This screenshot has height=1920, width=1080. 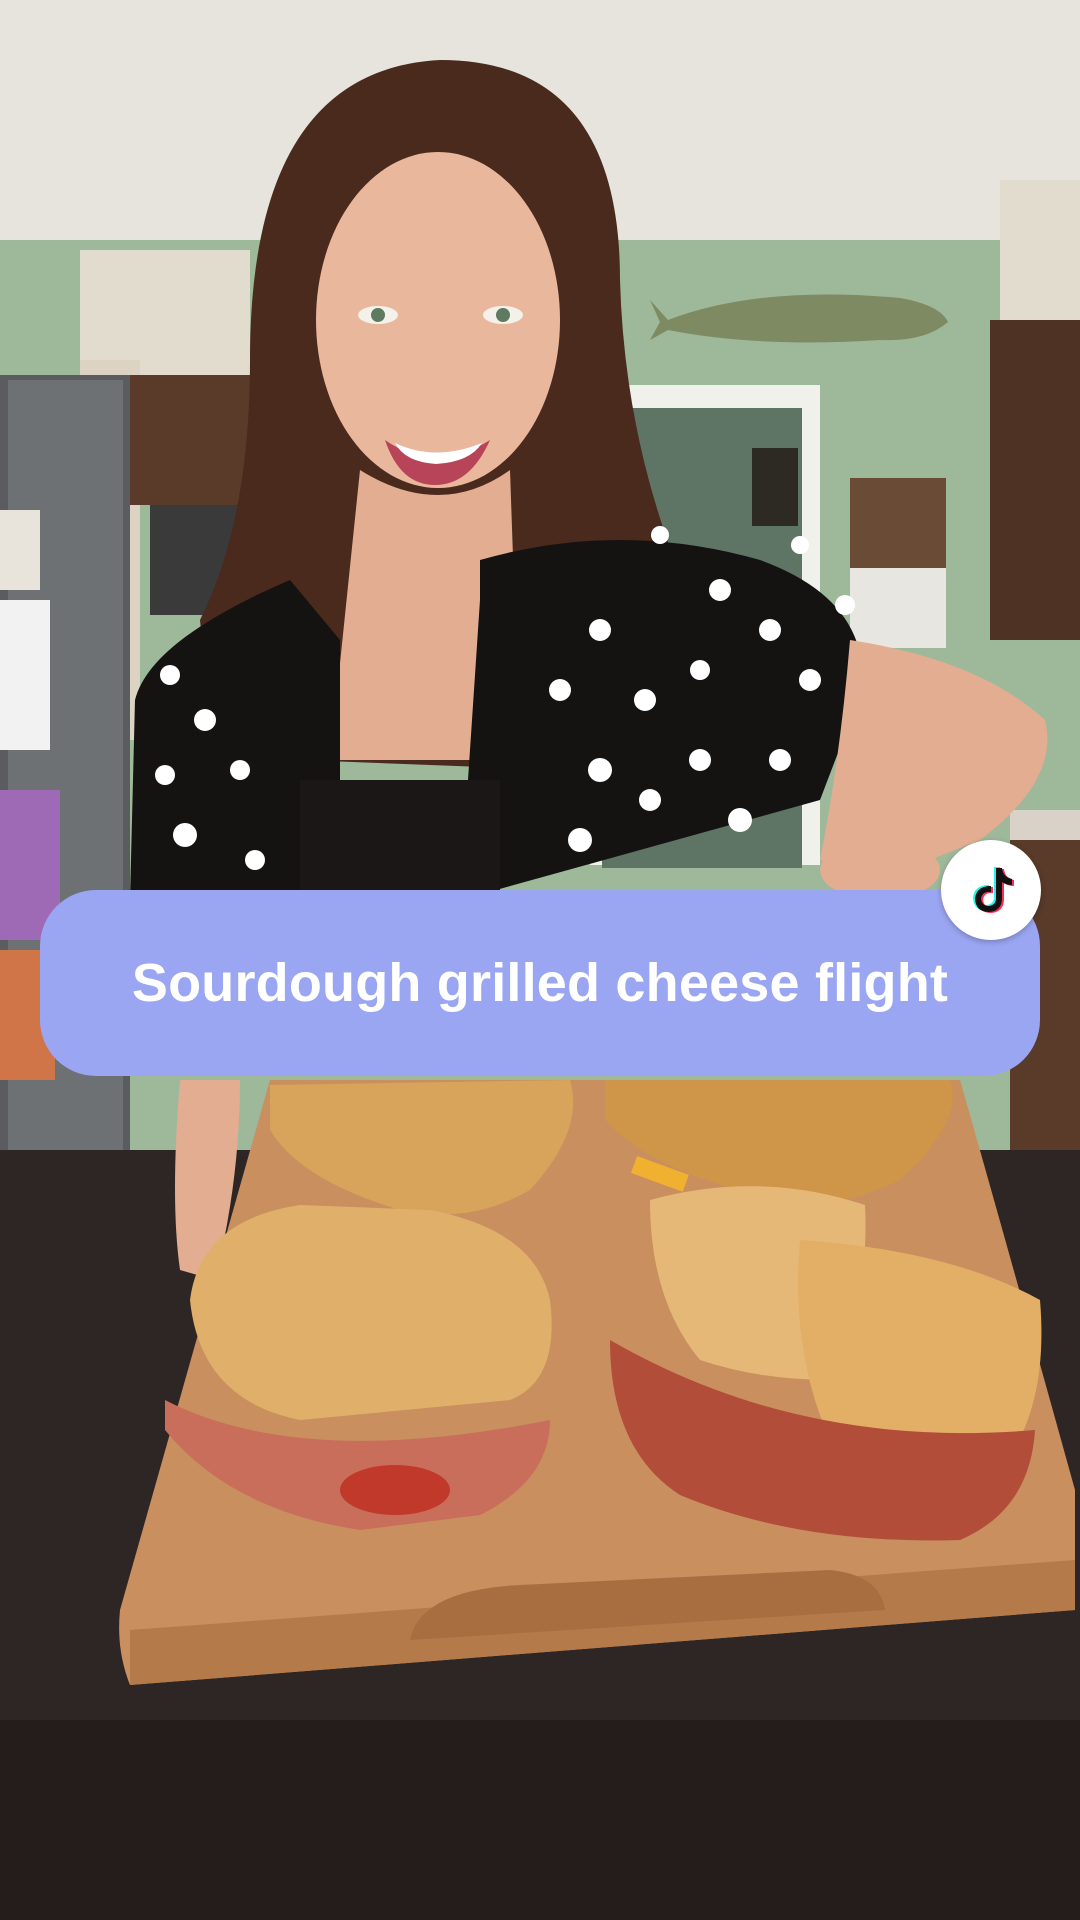 I want to click on right-cabinet, so click(x=1035, y=480).